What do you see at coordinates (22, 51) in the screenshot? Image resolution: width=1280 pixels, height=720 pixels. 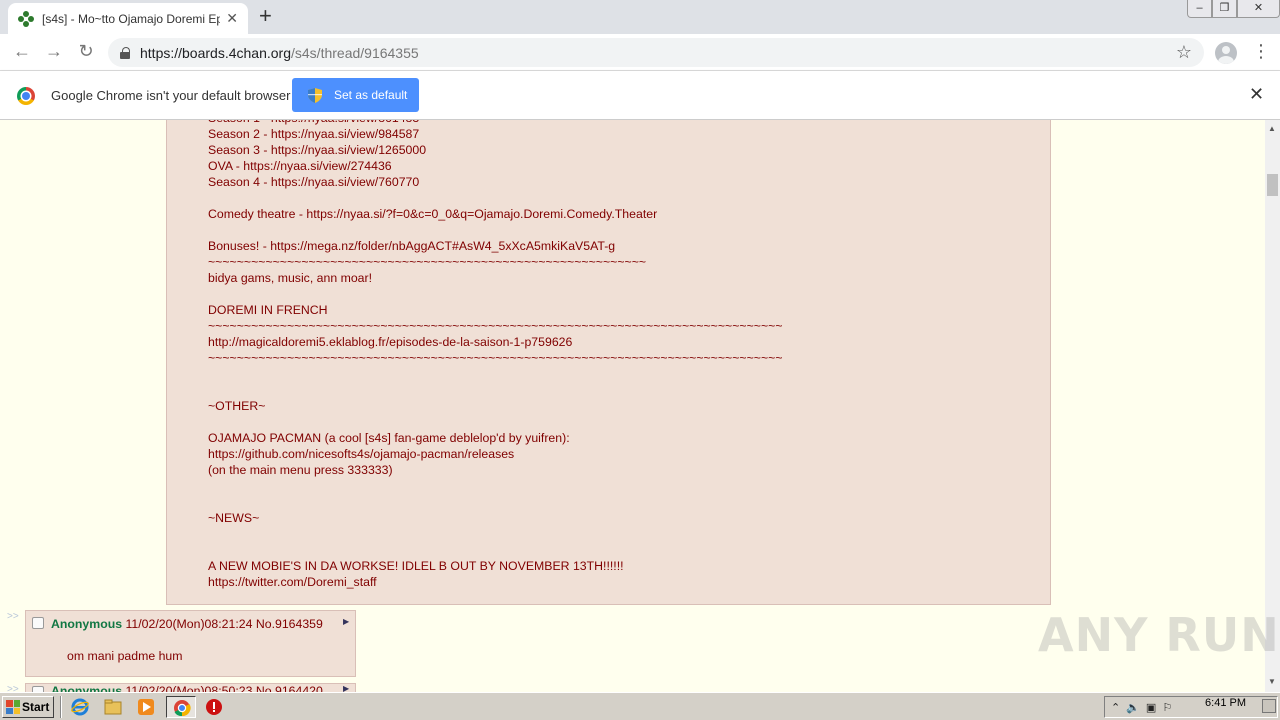 I see `back-arrow-icon: ←` at bounding box center [22, 51].